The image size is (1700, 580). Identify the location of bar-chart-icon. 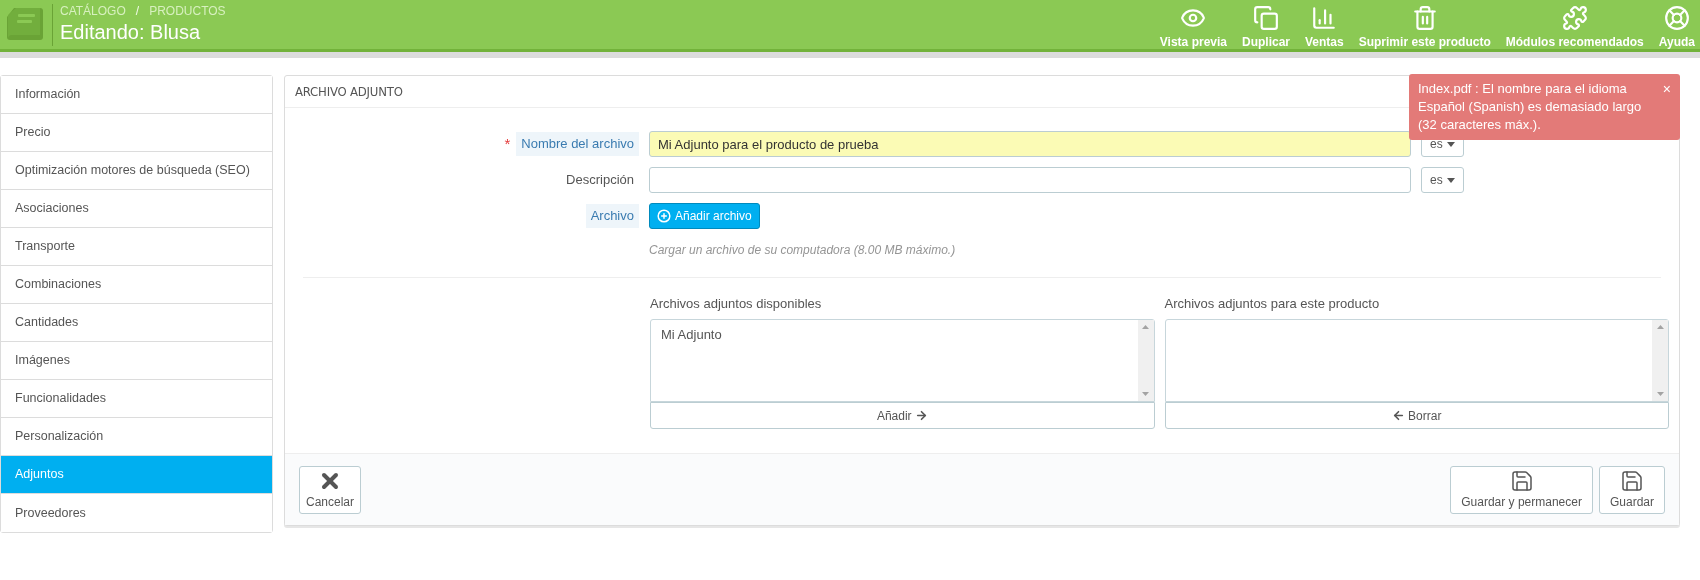
(1324, 17).